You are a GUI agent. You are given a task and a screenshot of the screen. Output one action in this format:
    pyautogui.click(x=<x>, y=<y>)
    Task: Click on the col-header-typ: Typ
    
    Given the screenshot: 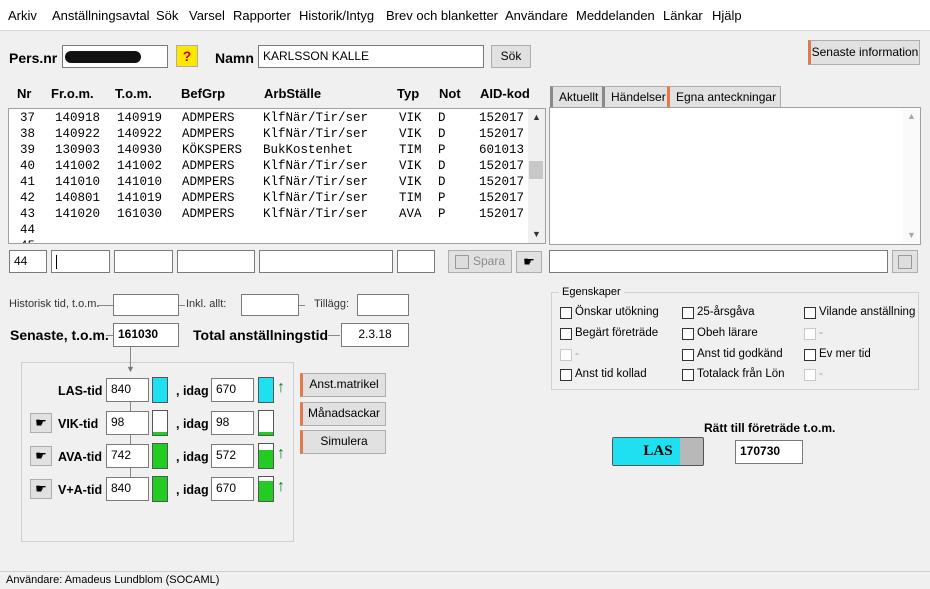 What is the action you would take?
    pyautogui.click(x=408, y=93)
    